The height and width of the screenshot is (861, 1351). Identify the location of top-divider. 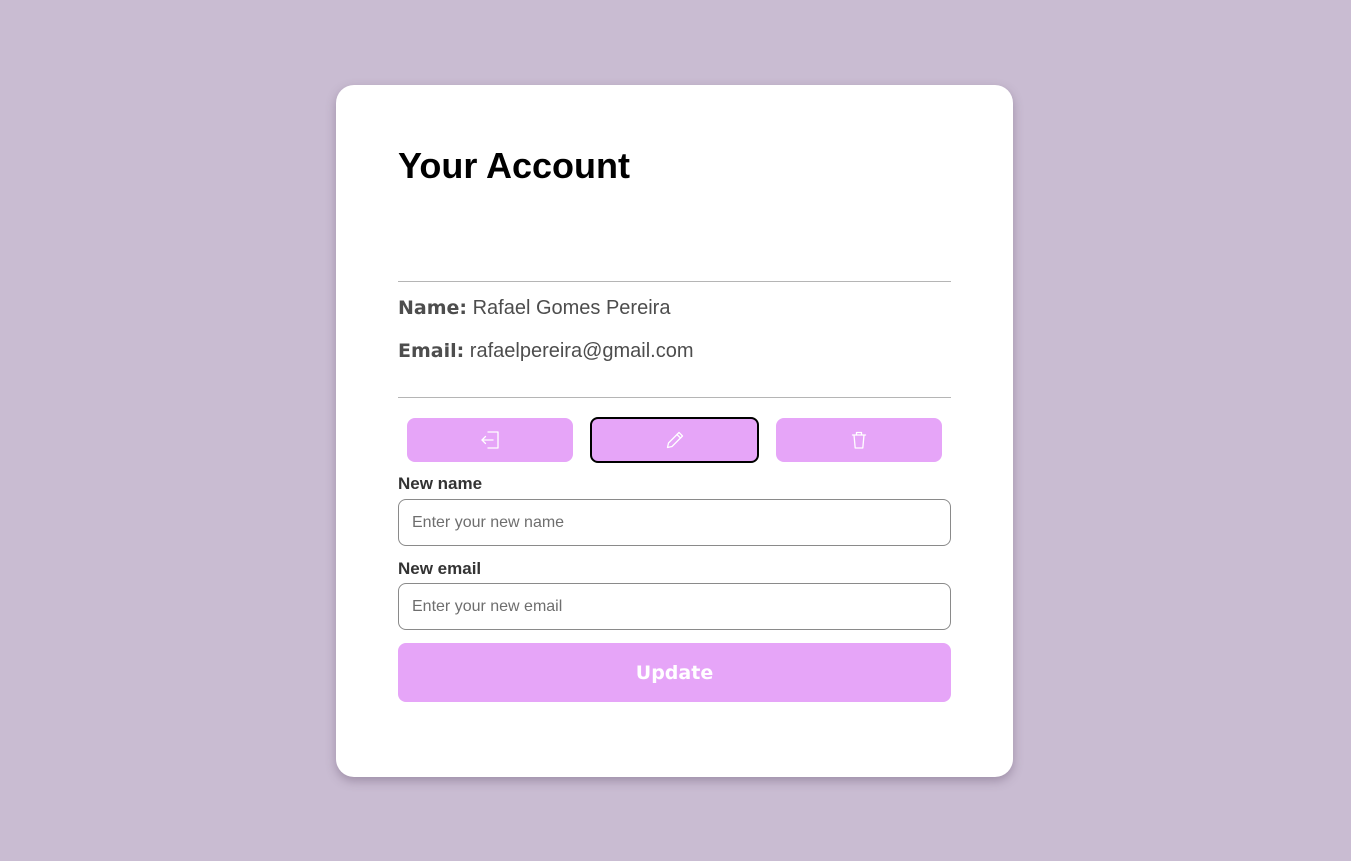
(674, 281).